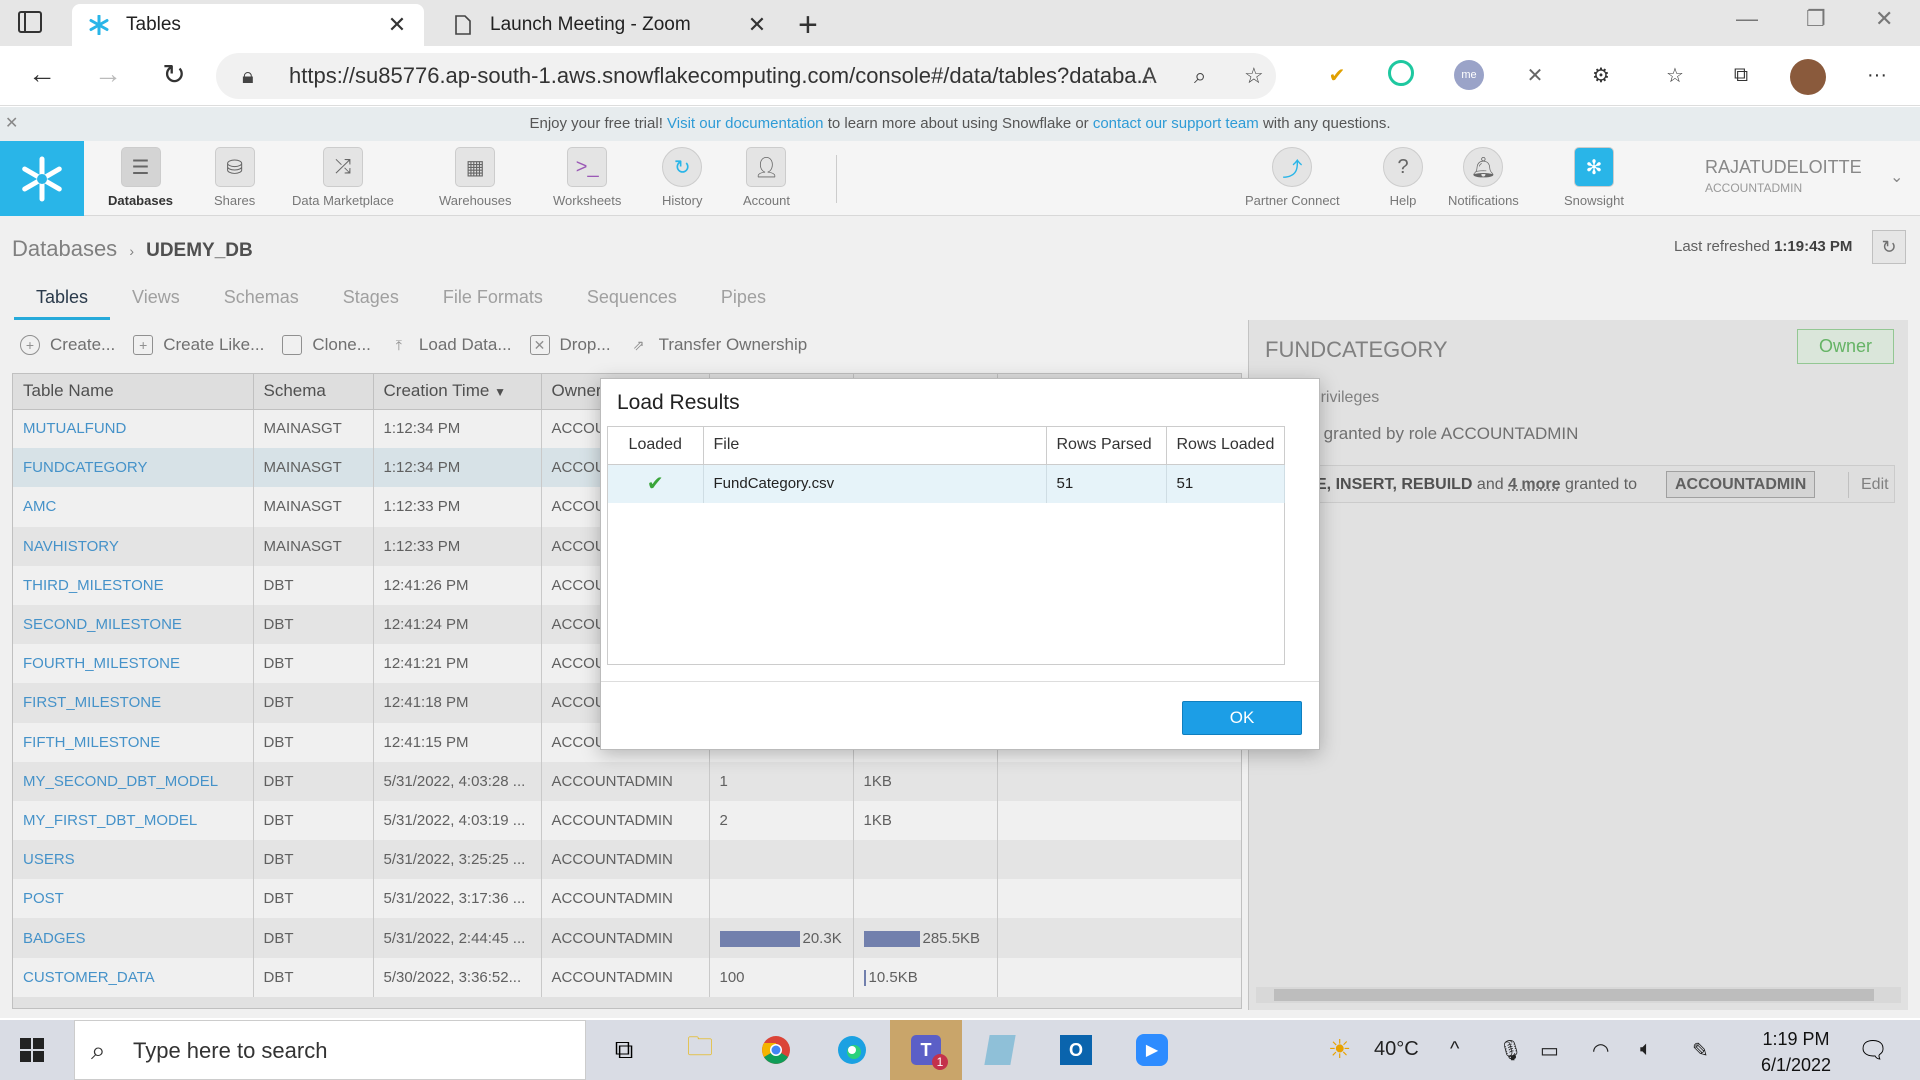  I want to click on banner-text: to learn more about using Snowflake or, so click(958, 123).